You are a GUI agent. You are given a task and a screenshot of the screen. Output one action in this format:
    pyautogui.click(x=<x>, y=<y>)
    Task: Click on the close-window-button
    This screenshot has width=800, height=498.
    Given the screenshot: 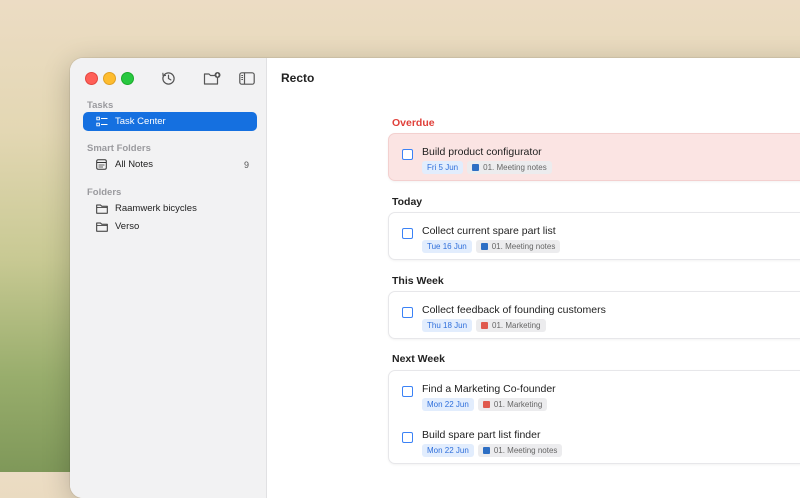 What is the action you would take?
    pyautogui.click(x=91, y=78)
    